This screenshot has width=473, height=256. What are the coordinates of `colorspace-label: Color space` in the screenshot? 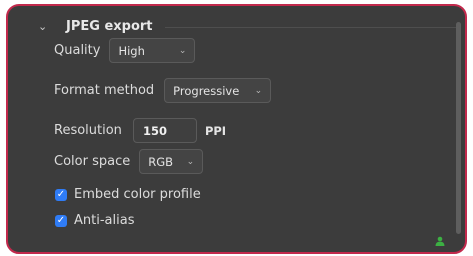 It's located at (92, 161).